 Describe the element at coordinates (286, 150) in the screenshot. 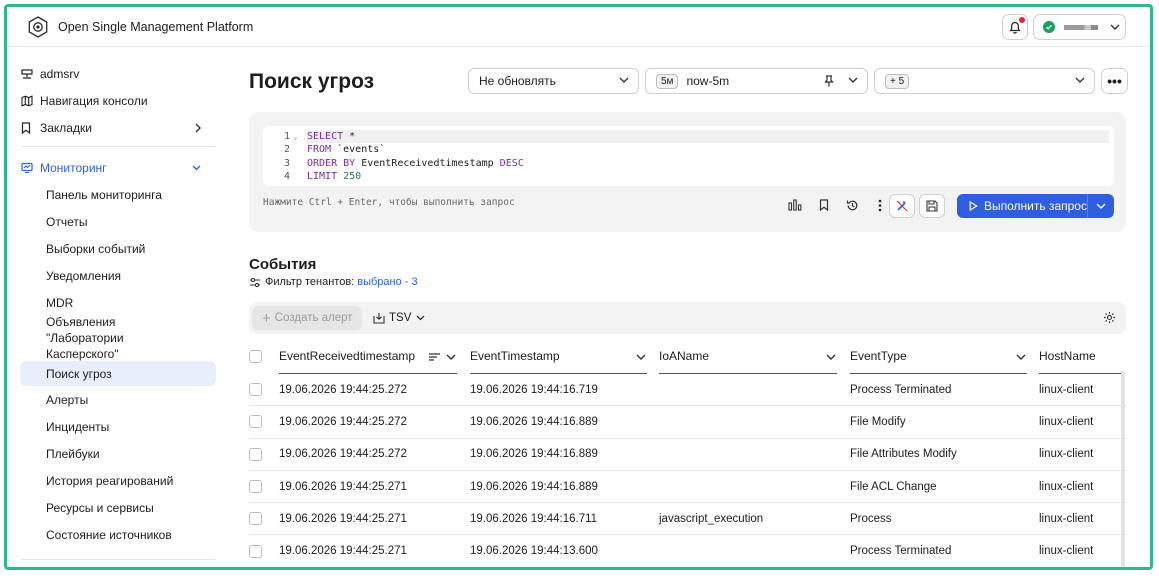

I see `line-number: 2` at that location.